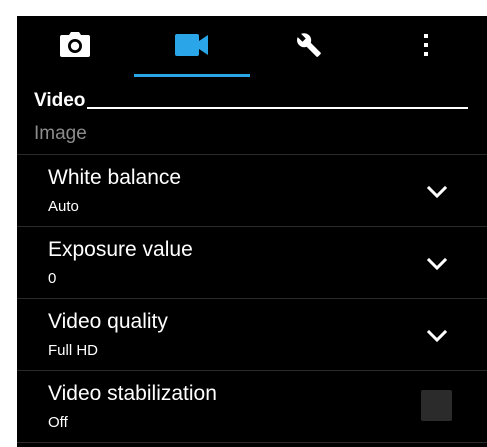 The height and width of the screenshot is (447, 487). What do you see at coordinates (132, 393) in the screenshot?
I see `setting-title: Video stabilization` at bounding box center [132, 393].